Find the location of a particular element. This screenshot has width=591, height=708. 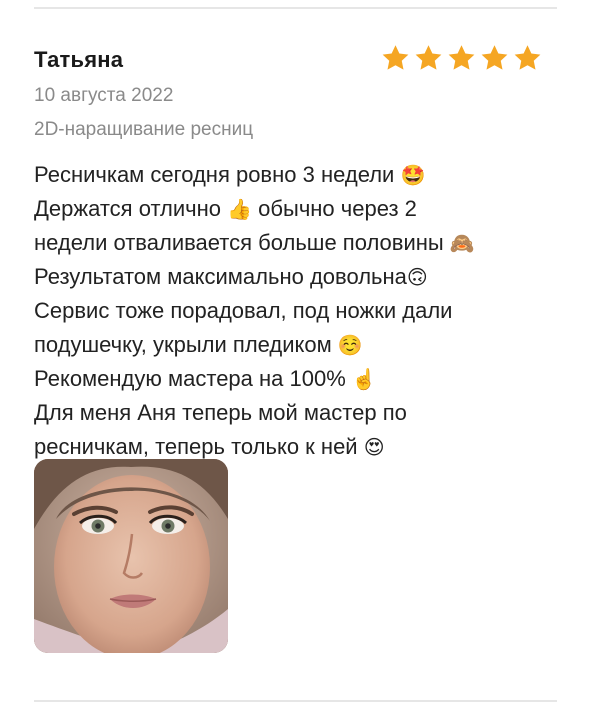

review-line: Держатся отлично 👍 обычно через 2 is located at coordinates (225, 208).